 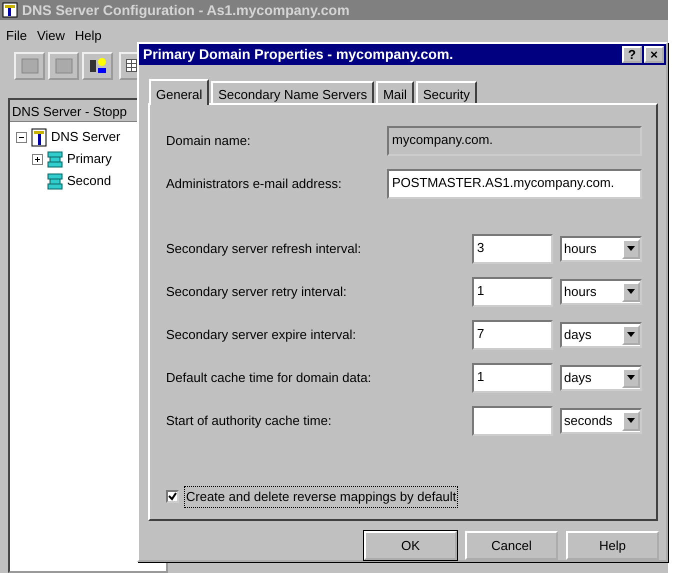 What do you see at coordinates (321, 497) in the screenshot?
I see `checkbox-label: Create and delete reverse mappings by default` at bounding box center [321, 497].